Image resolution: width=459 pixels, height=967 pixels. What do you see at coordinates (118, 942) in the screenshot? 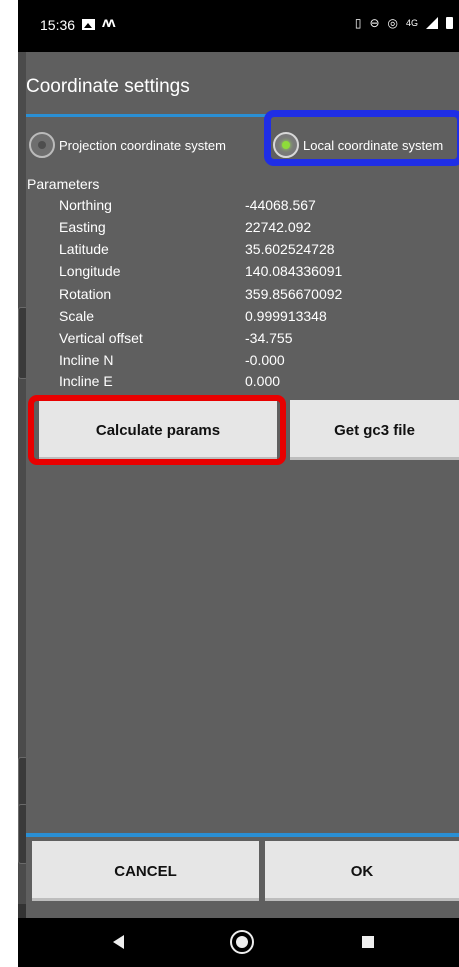
I see `back-icon` at bounding box center [118, 942].